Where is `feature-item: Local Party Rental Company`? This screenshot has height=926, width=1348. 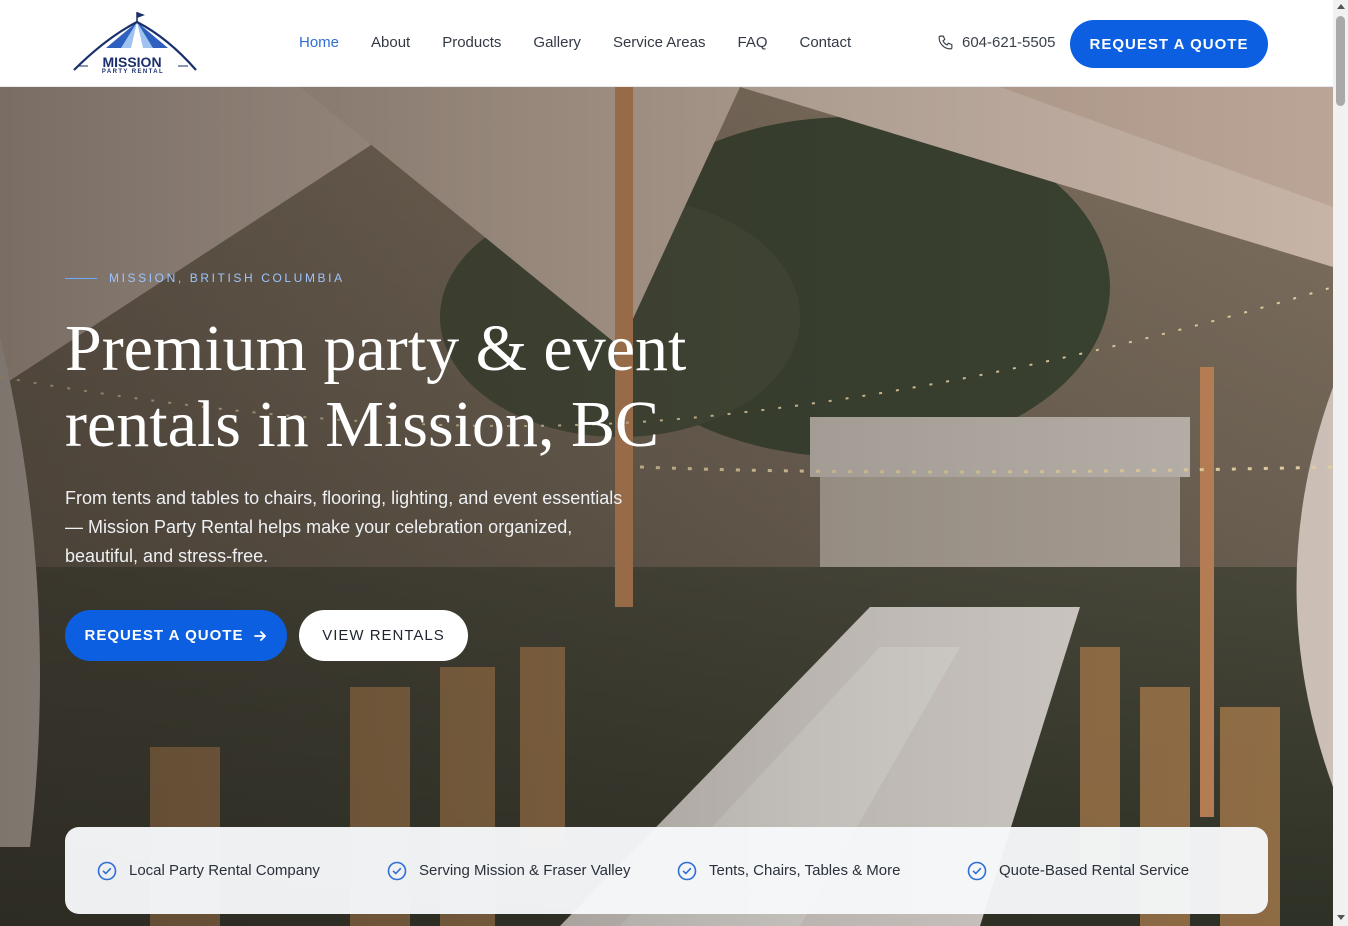 feature-item: Local Party Rental Company is located at coordinates (242, 871).